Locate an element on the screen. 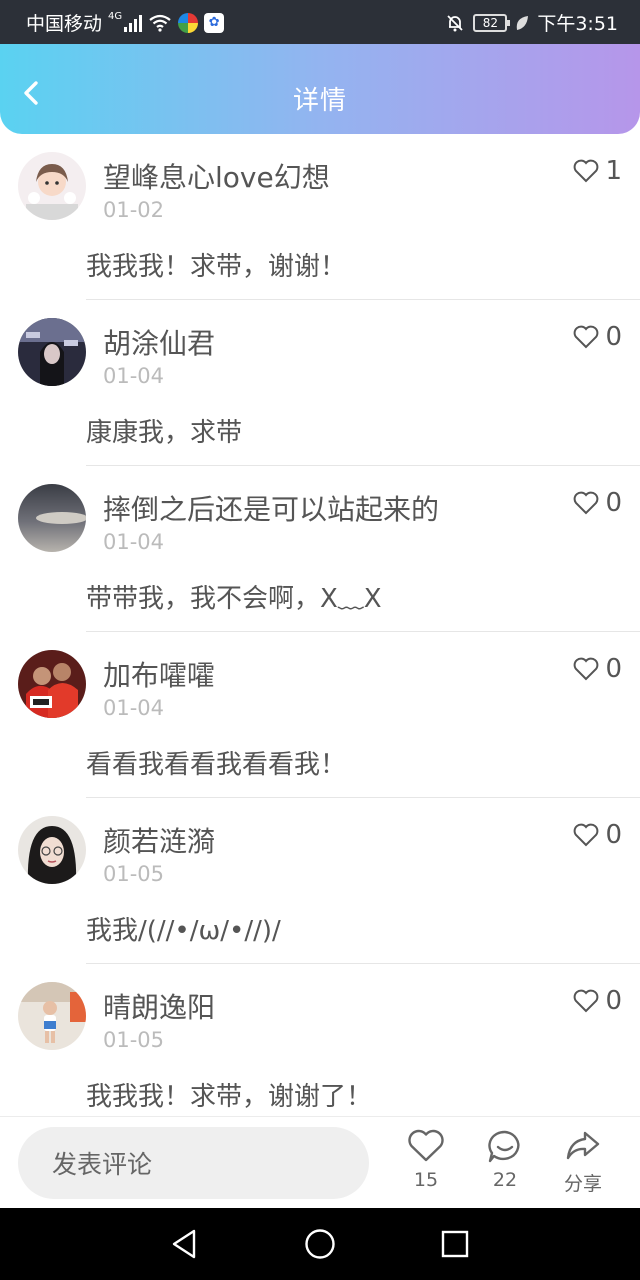  comment-text: 看看我看看我看看我！ is located at coordinates (216, 765).